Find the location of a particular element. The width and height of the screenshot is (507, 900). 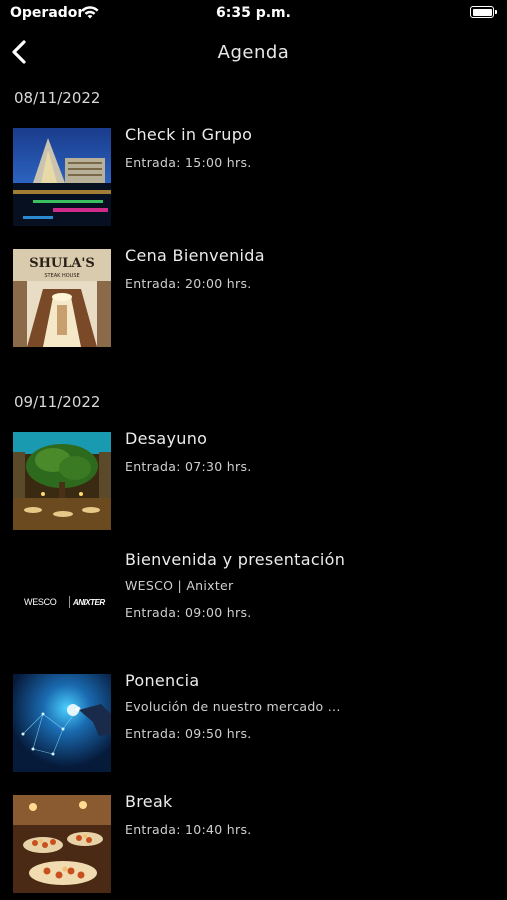

agenda-item-break: Break Entrada: 10:40 hrs. is located at coordinates (253, 843).